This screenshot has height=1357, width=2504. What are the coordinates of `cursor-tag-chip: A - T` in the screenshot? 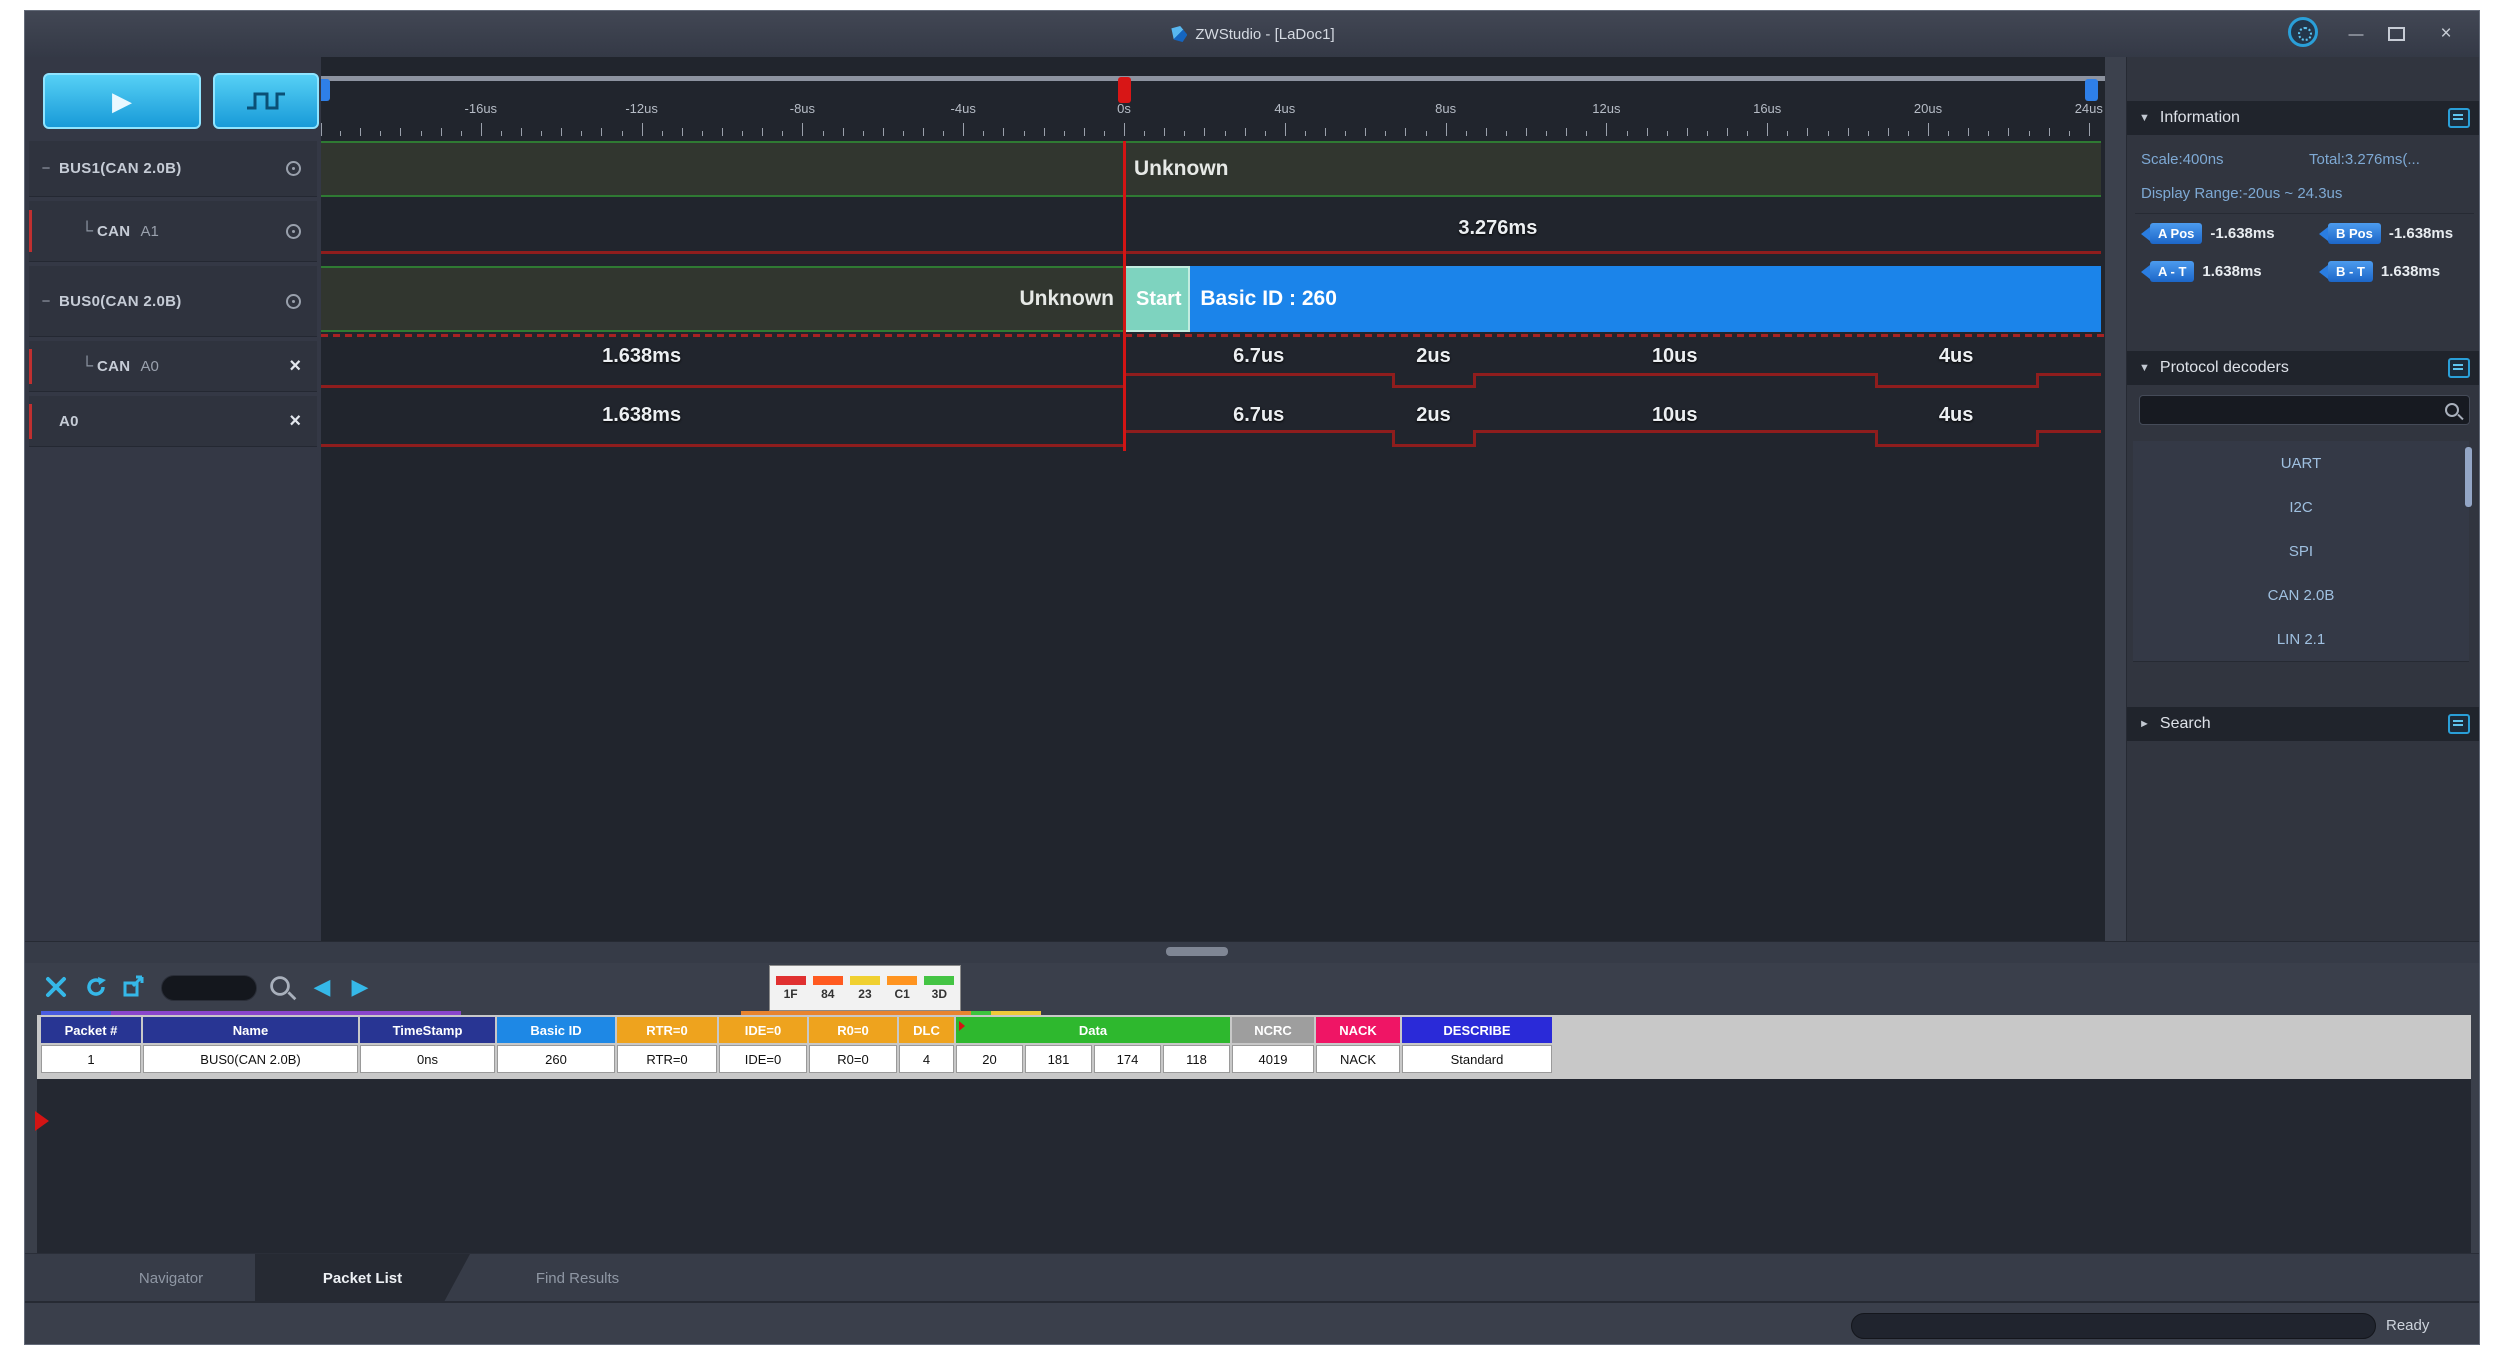 It's located at (2168, 271).